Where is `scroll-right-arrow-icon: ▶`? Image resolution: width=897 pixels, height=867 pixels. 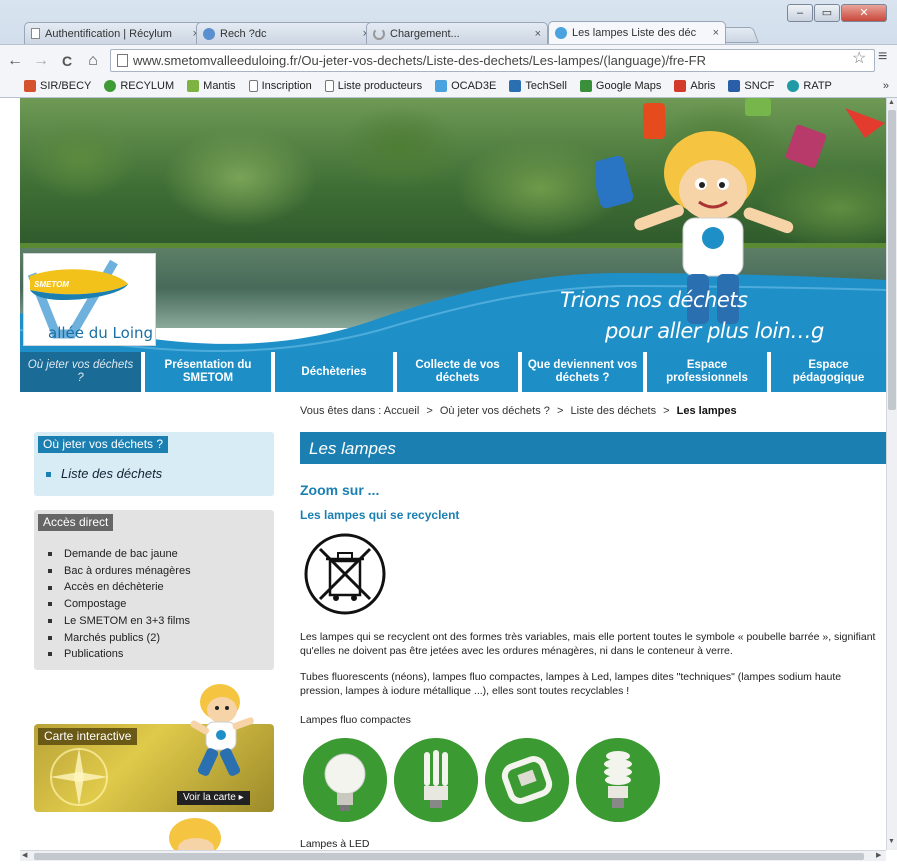 scroll-right-arrow-icon: ▶ is located at coordinates (878, 855).